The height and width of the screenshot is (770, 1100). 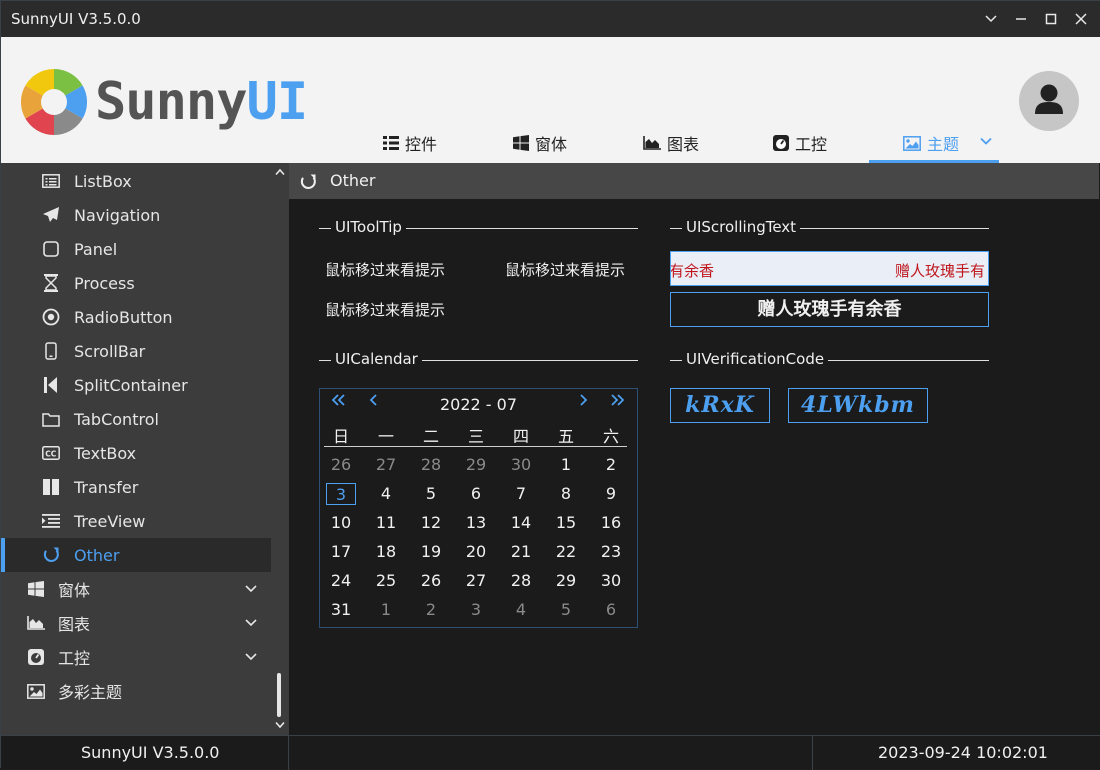 I want to click on sidebar-item-other: Other, so click(x=136, y=555).